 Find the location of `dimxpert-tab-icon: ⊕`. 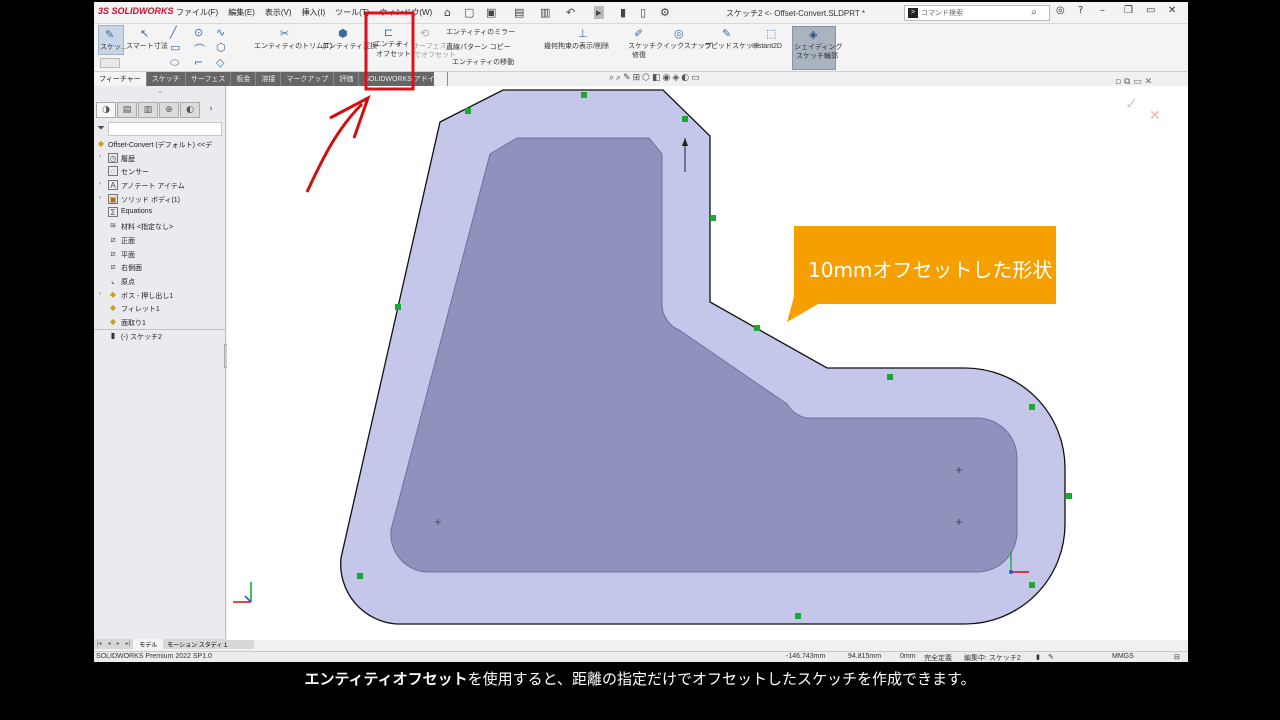

dimxpert-tab-icon: ⊕ is located at coordinates (169, 110).